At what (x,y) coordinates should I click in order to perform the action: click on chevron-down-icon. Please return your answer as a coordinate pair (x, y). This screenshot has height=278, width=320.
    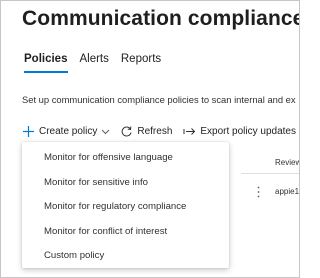
    Looking at the image, I should click on (105, 131).